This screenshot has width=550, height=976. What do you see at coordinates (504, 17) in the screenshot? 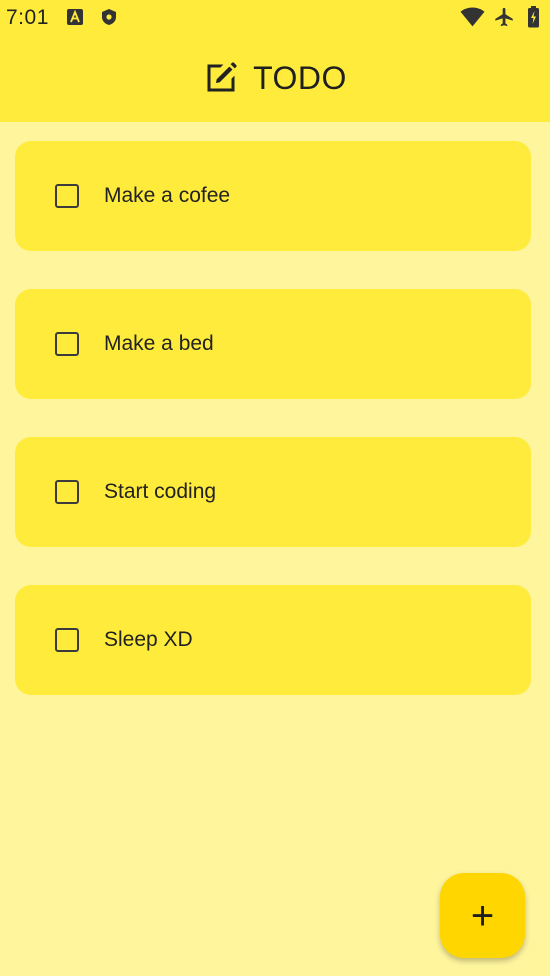
I see `airplane-icon` at bounding box center [504, 17].